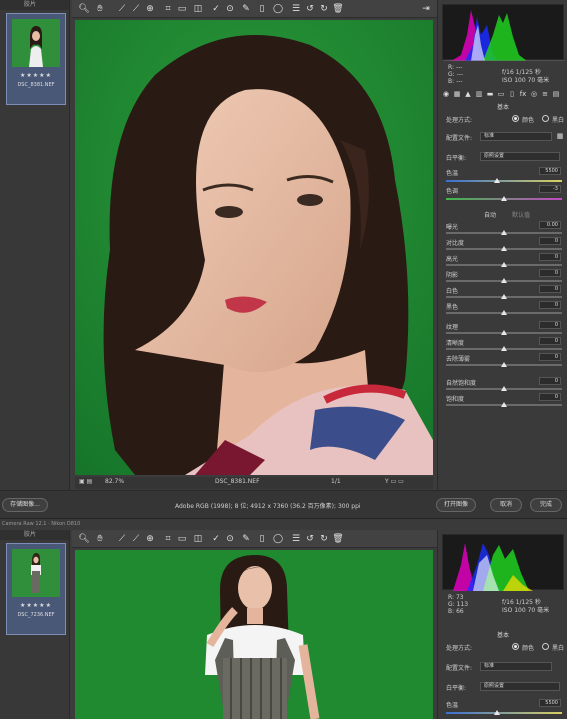 This screenshot has width=567, height=719. I want to click on open-image-button: 打开图像, so click(456, 505).